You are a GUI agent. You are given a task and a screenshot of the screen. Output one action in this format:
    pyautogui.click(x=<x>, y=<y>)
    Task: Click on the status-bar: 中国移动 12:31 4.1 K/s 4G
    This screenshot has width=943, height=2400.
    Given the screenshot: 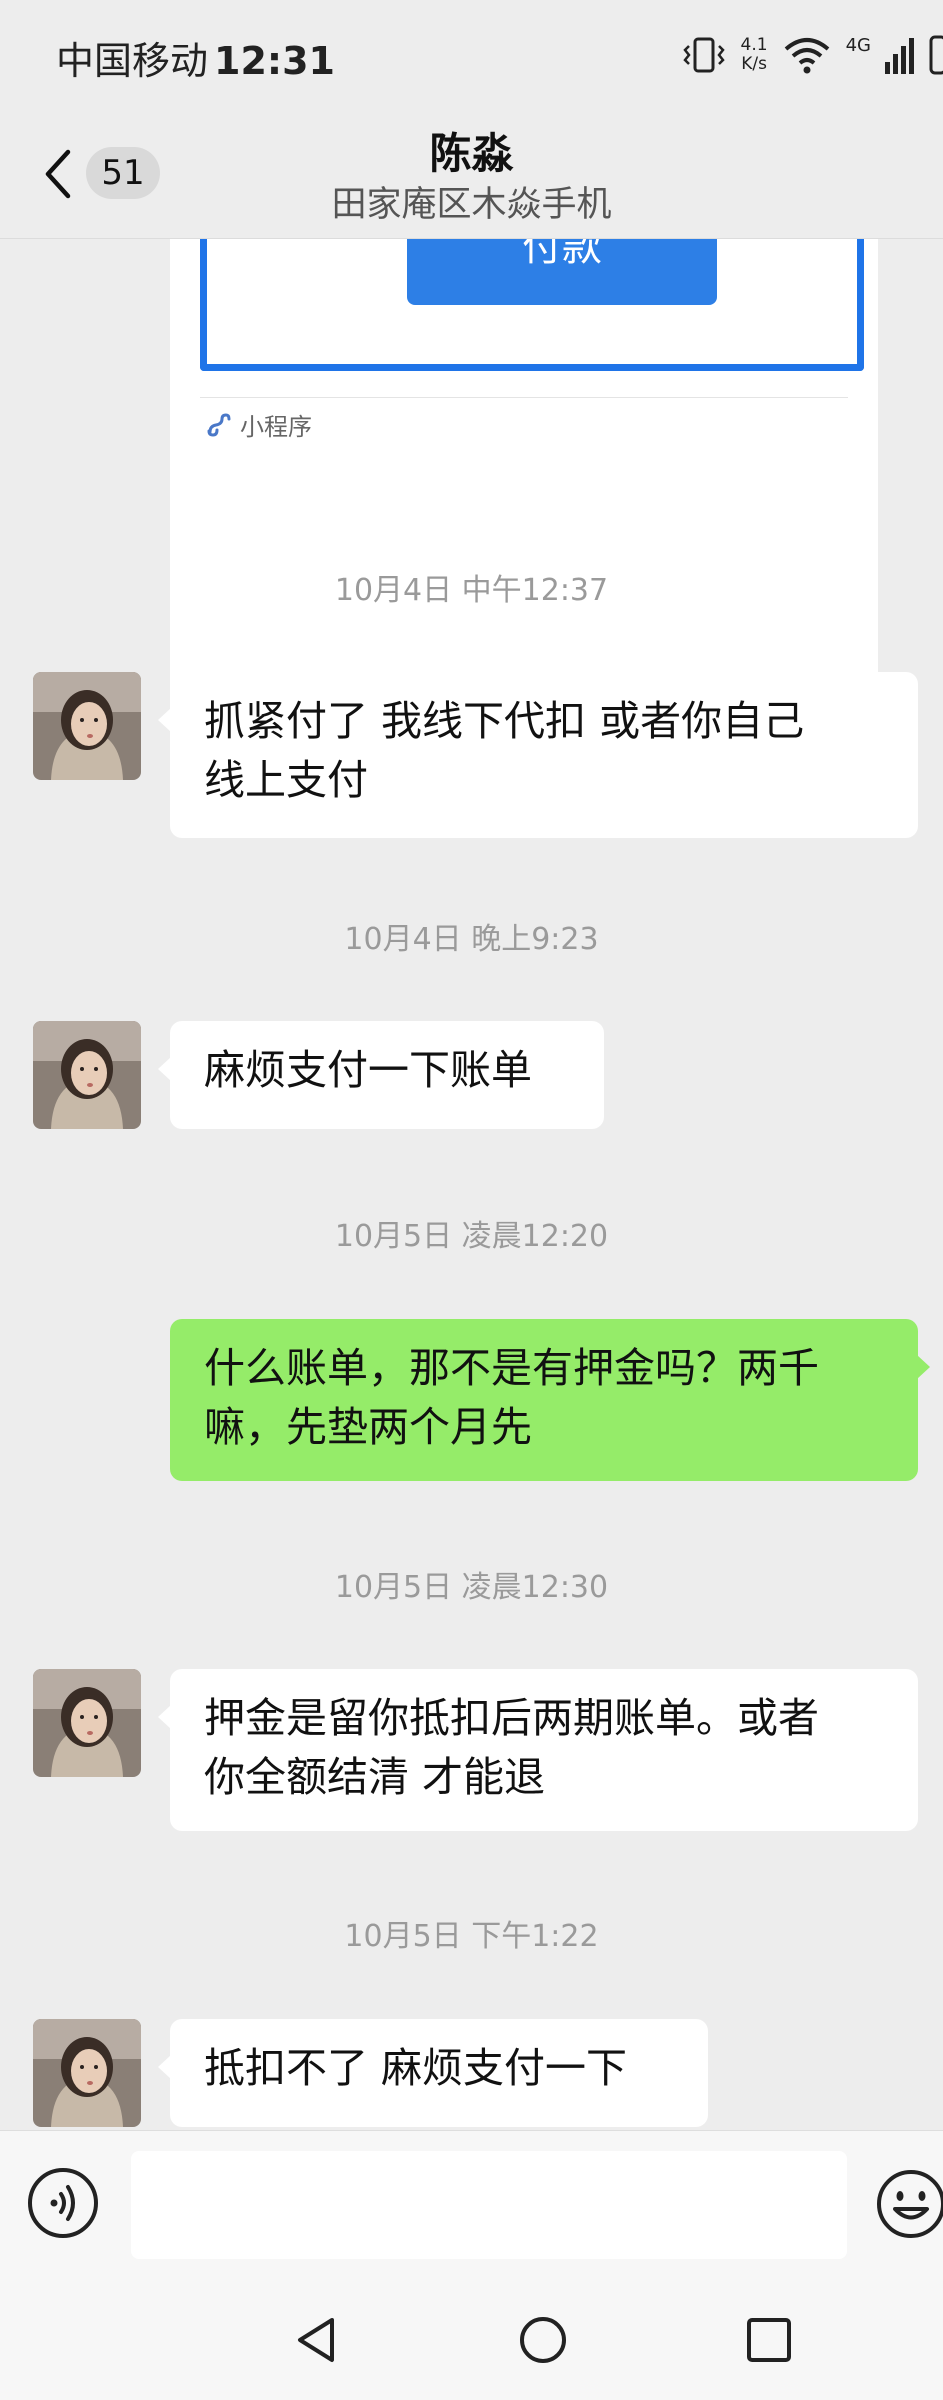 What is the action you would take?
    pyautogui.click(x=471, y=55)
    